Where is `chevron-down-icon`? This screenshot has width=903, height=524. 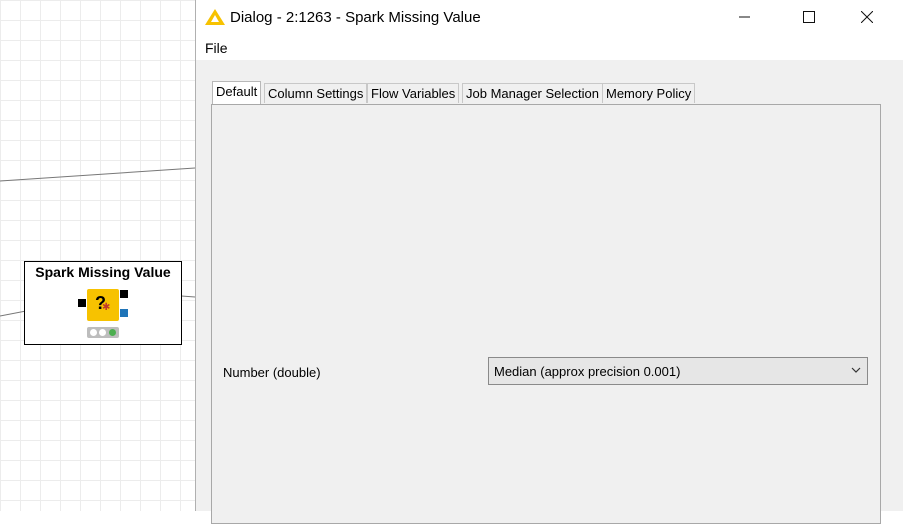 chevron-down-icon is located at coordinates (856, 370).